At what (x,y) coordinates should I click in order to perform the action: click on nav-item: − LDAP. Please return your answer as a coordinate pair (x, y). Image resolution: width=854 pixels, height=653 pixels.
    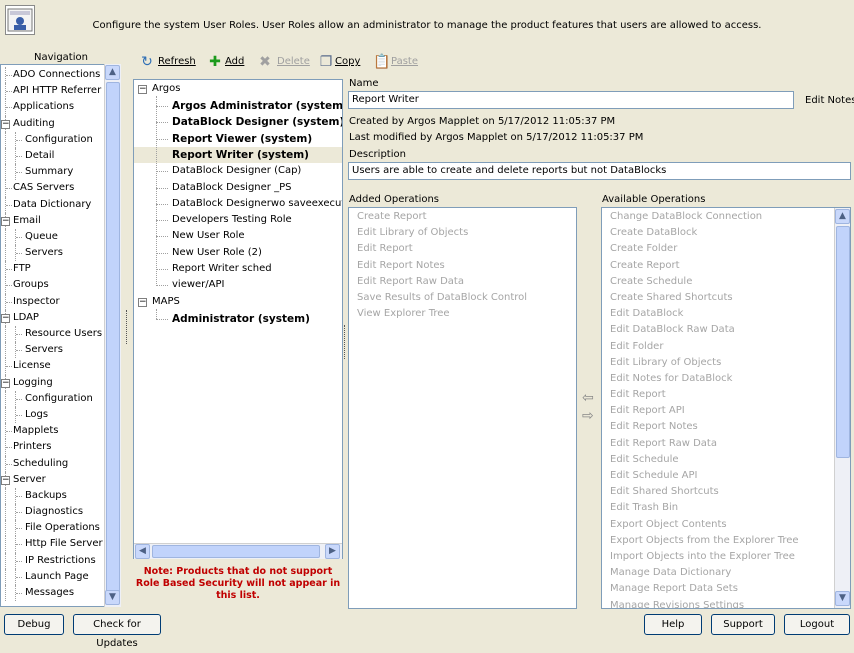
    Looking at the image, I should click on (53, 317).